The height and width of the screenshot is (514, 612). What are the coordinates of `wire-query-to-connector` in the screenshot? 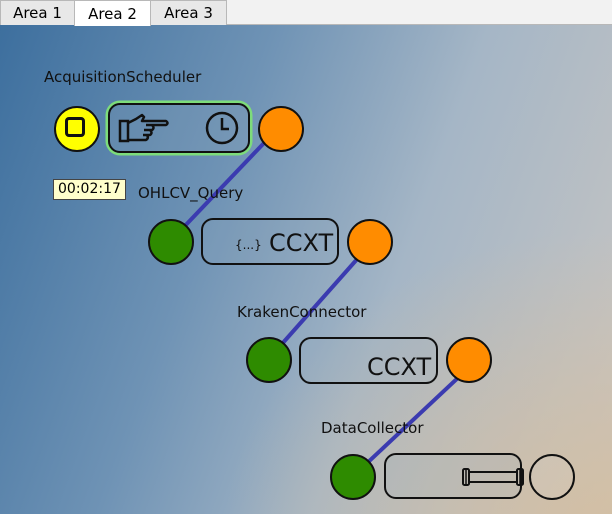 It's located at (320, 301).